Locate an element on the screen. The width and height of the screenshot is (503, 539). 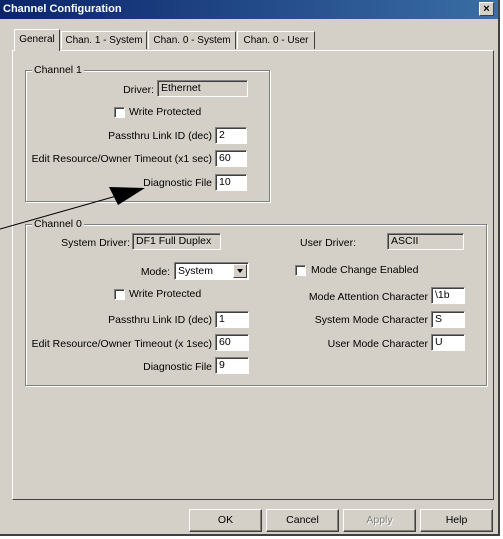
channel0-system-driver-label: System Driver: is located at coordinates (95, 243).